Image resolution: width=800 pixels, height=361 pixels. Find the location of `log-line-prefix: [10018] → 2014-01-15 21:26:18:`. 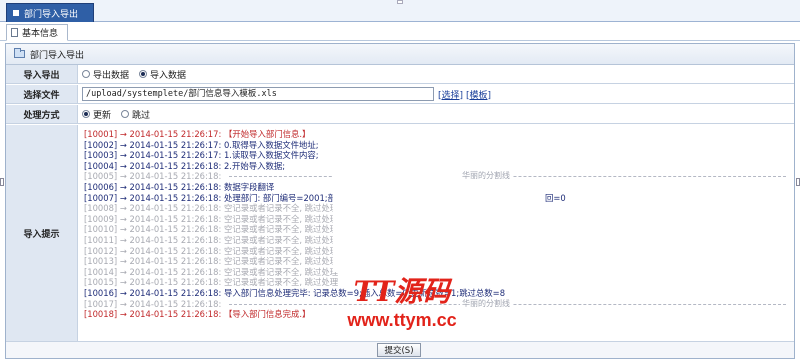

log-line-prefix: [10018] → 2014-01-15 21:26:18: is located at coordinates (154, 314).